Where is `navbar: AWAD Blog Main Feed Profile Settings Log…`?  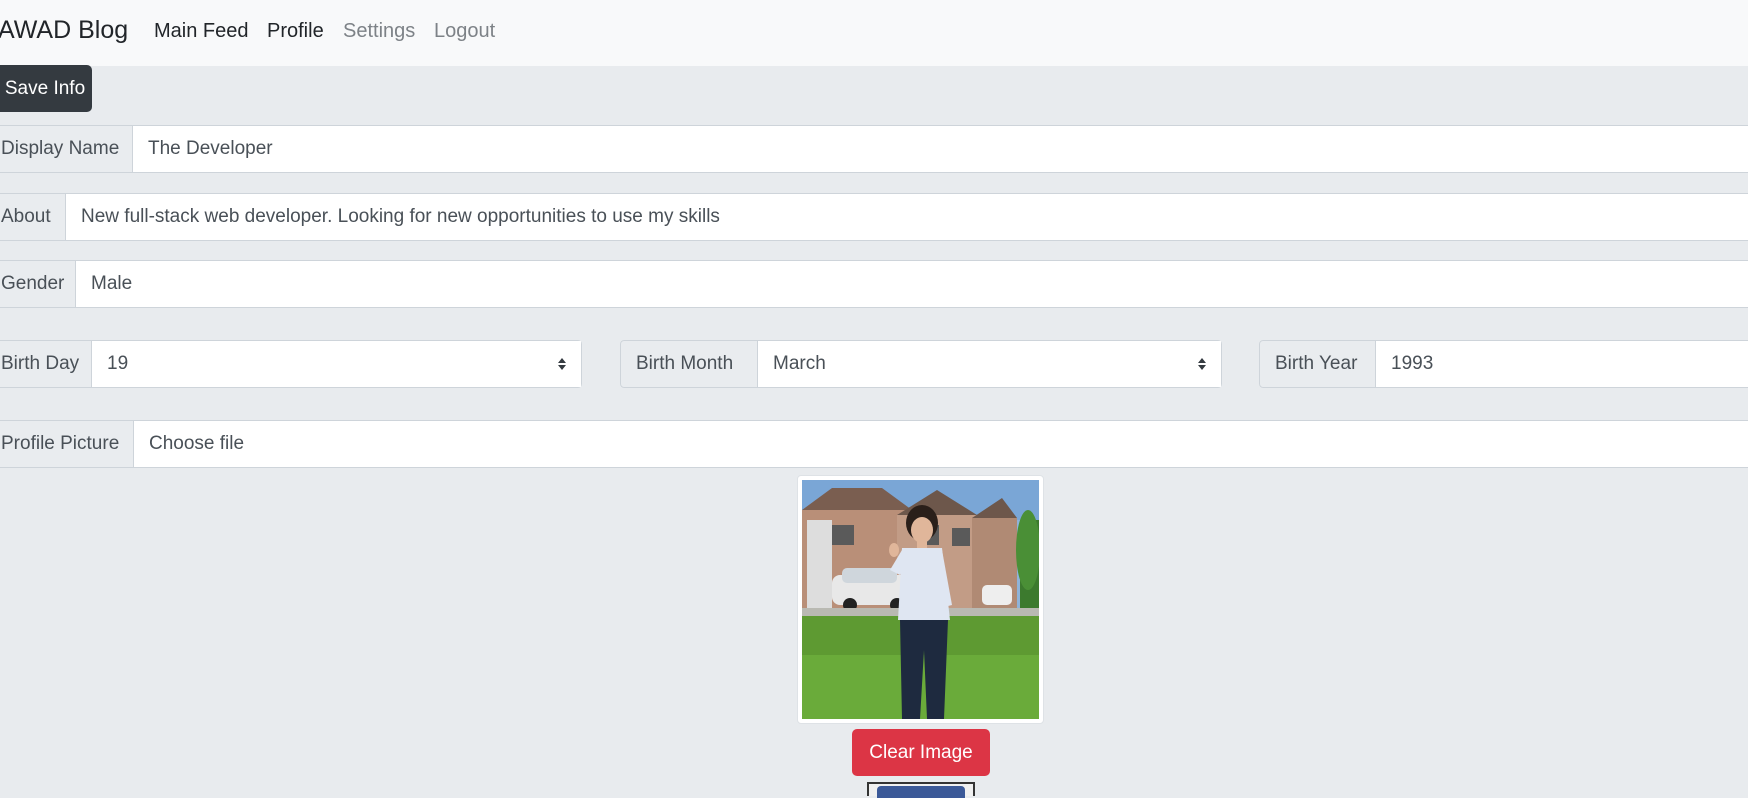 navbar: AWAD Blog Main Feed Profile Settings Log… is located at coordinates (874, 33).